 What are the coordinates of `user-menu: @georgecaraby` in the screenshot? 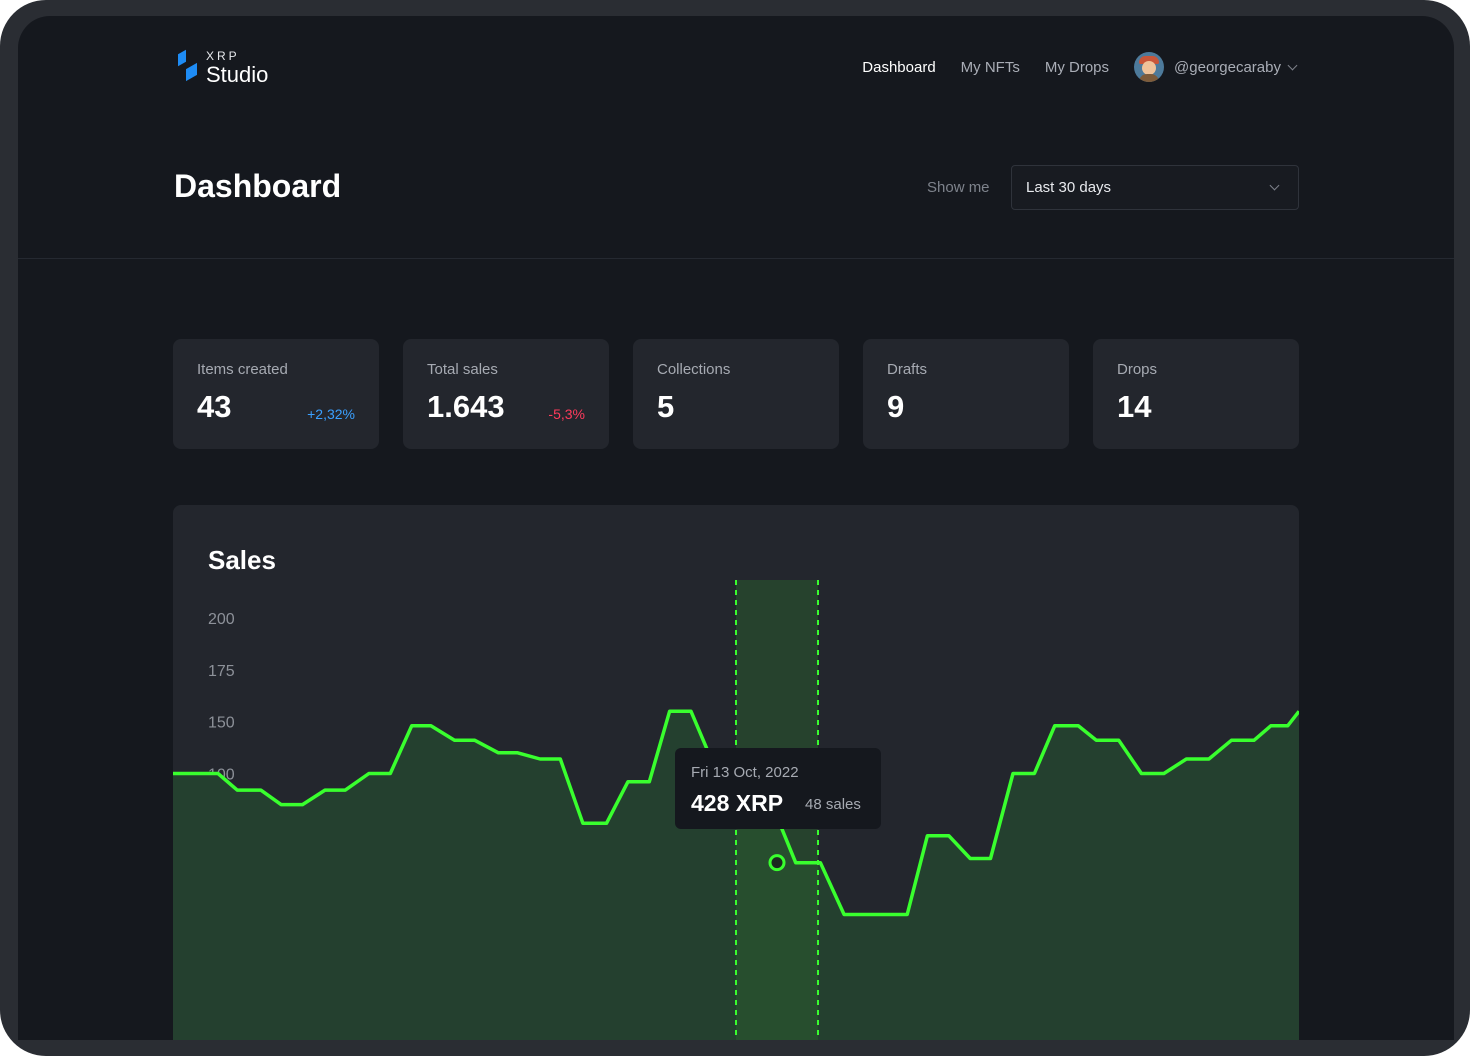 It's located at (1216, 67).